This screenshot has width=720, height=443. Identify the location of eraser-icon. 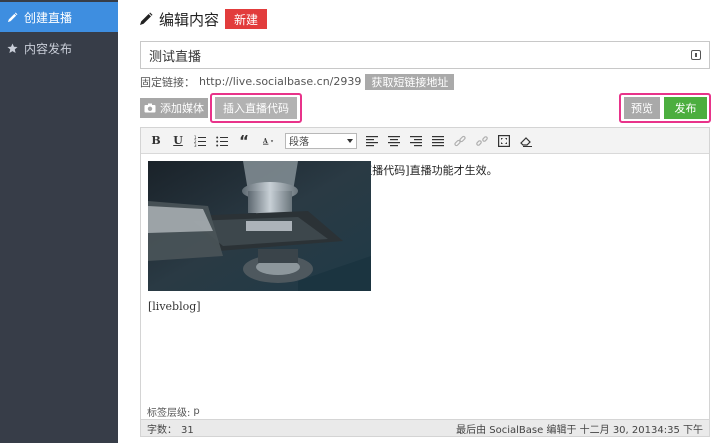
(526, 141).